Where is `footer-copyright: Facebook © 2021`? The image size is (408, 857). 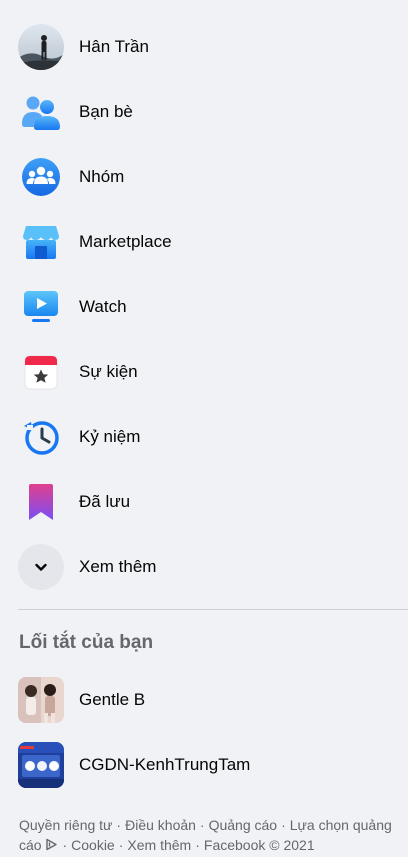
footer-copyright: Facebook © 2021 is located at coordinates (259, 845).